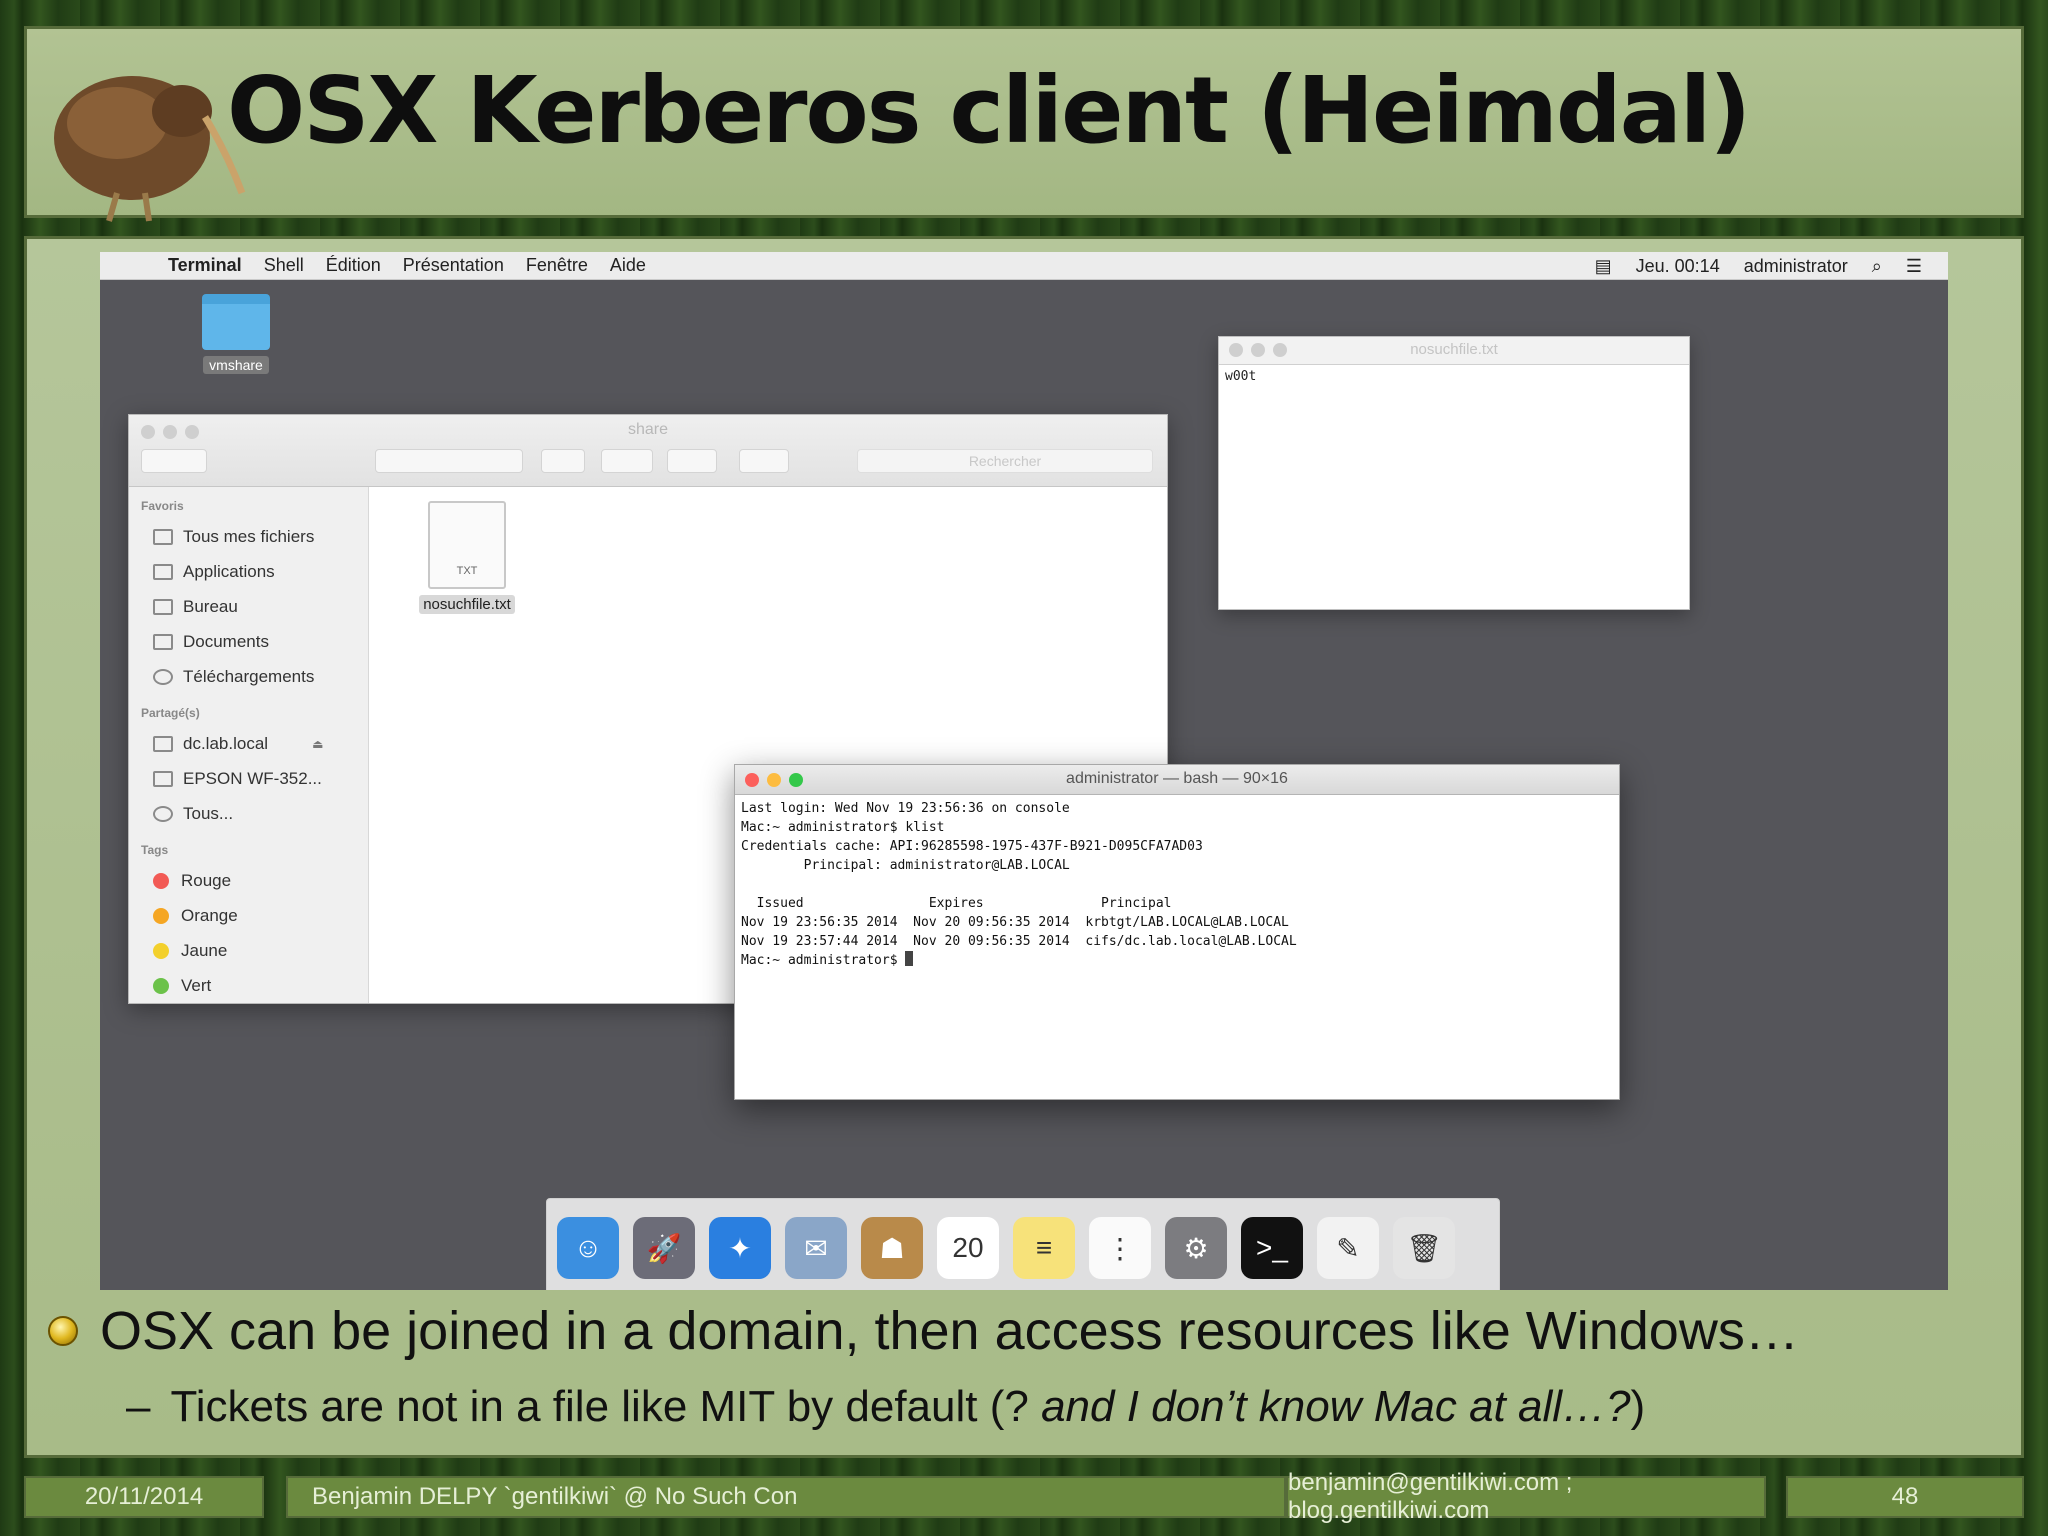 This screenshot has width=2048, height=1536. I want to click on terminal-line: Principal: administrator@LAB.LOCAL, so click(905, 865).